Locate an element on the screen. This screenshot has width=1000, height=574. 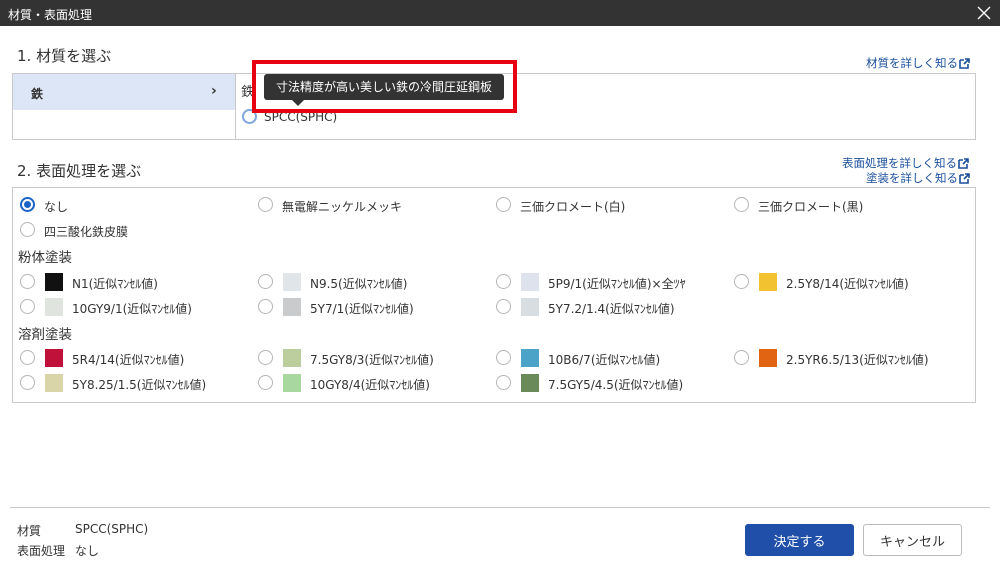
surface-option-label: 5Y7.2/1.4(近似ﾏﾝｾﾙ値) is located at coordinates (611, 309).